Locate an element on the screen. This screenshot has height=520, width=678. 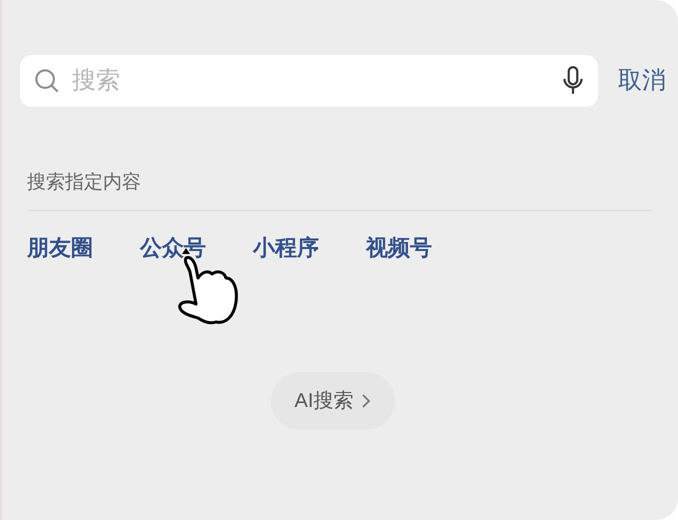
chevron-icon is located at coordinates (366, 400).